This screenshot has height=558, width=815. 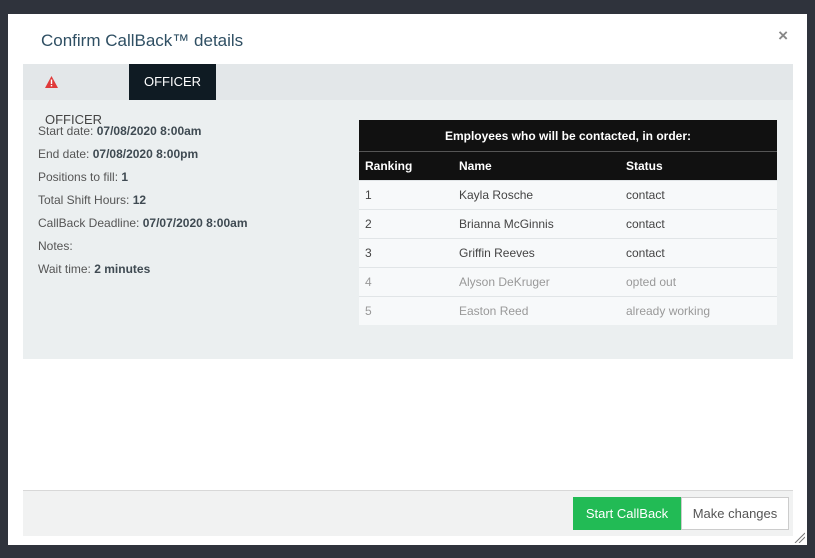 I want to click on tab-officer-active: OFFICER, so click(x=172, y=82).